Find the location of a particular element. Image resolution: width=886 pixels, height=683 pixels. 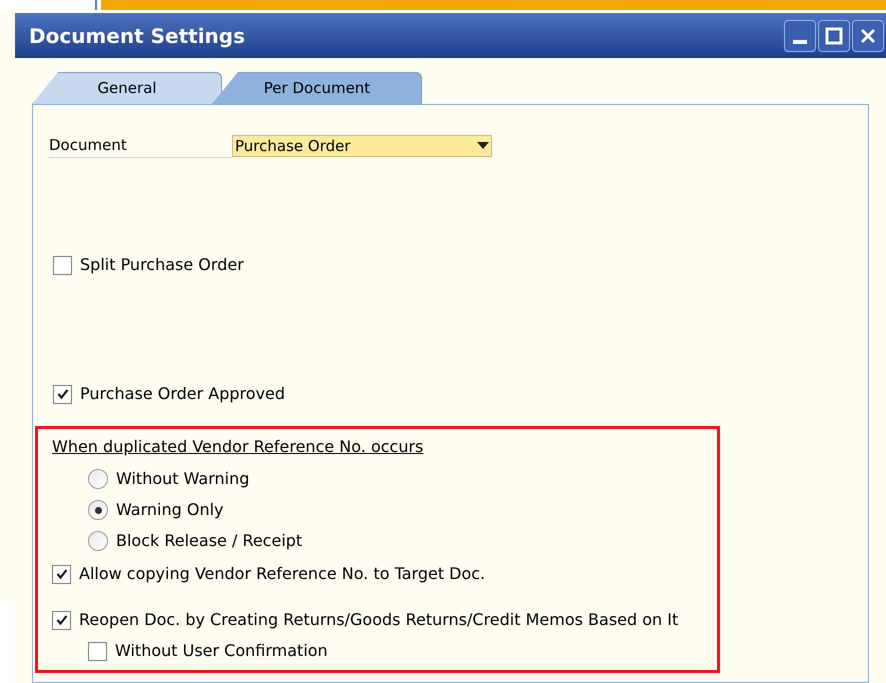

checkbox-label: Purchase Order Approved is located at coordinates (183, 394).